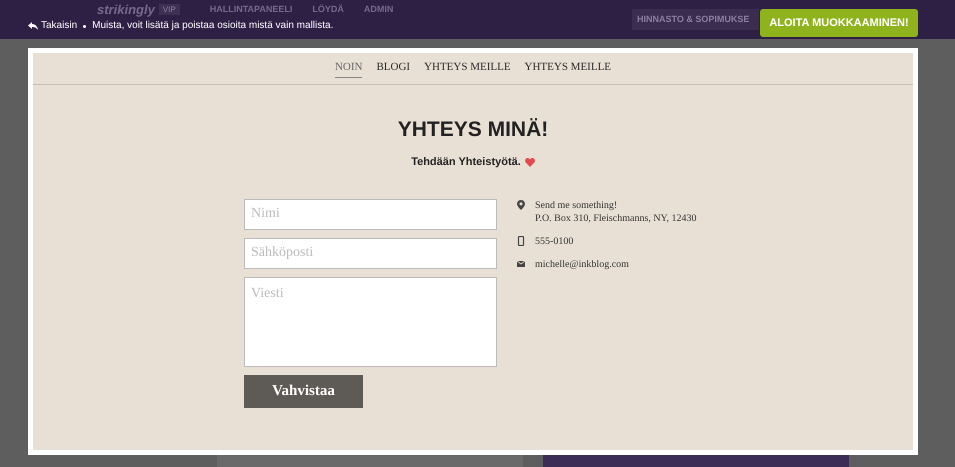 This screenshot has width=955, height=467. I want to click on back-link: Takaisin, so click(53, 26).